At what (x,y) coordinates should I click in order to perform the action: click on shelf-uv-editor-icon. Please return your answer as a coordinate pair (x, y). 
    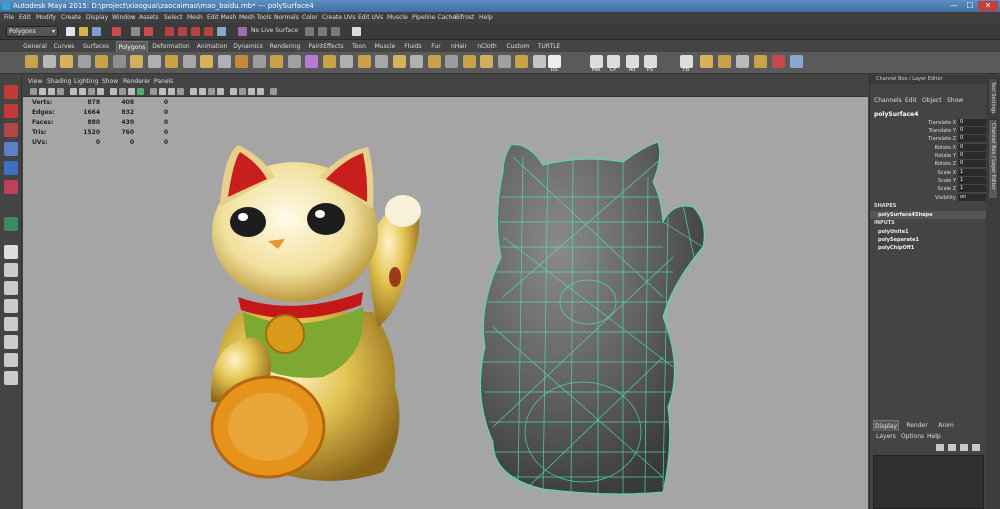
    Looking at the image, I should click on (796, 61).